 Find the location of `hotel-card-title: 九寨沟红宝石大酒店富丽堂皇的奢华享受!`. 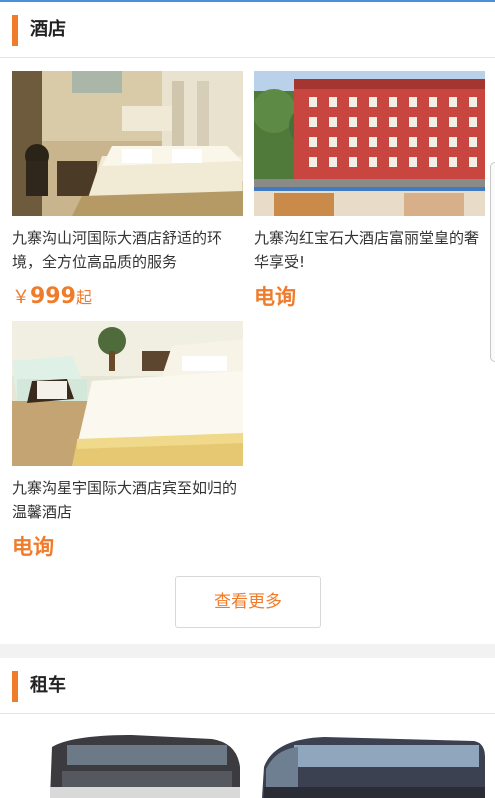

hotel-card-title: 九寨沟红宝石大酒店富丽堂皇的奢华享受! is located at coordinates (369, 250).